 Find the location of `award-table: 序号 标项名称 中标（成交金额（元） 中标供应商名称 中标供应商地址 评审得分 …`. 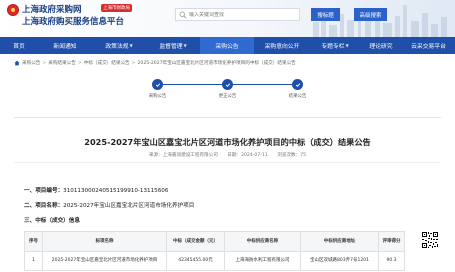

award-table: 序号 标项名称 中标（成交金额（元） 中标供应商名称 中标供应商地址 评审得分 … is located at coordinates (214, 251).